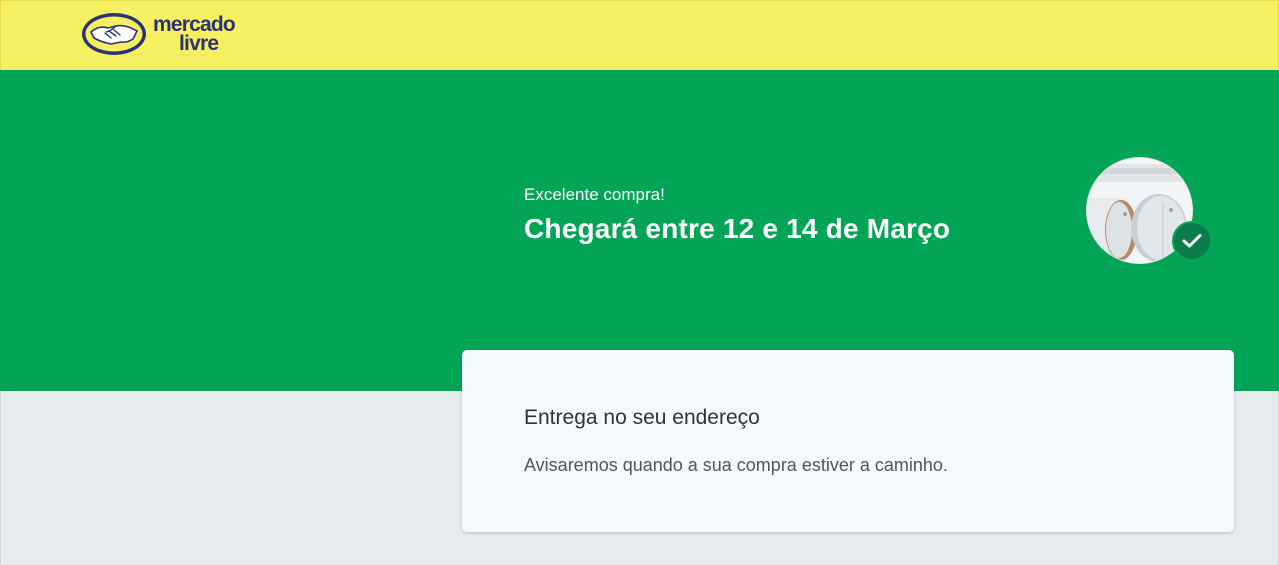 The image size is (1279, 565). What do you see at coordinates (114, 34) in the screenshot?
I see `handshake-logo-icon` at bounding box center [114, 34].